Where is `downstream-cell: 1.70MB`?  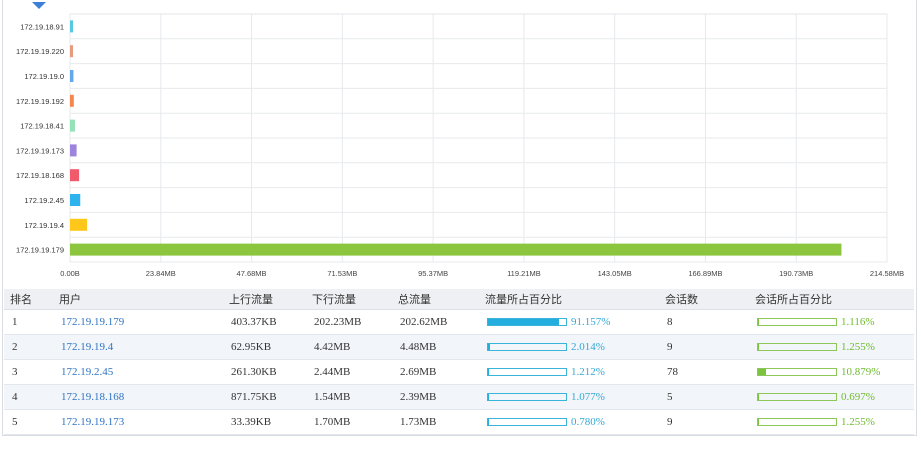
downstream-cell: 1.70MB is located at coordinates (349, 422).